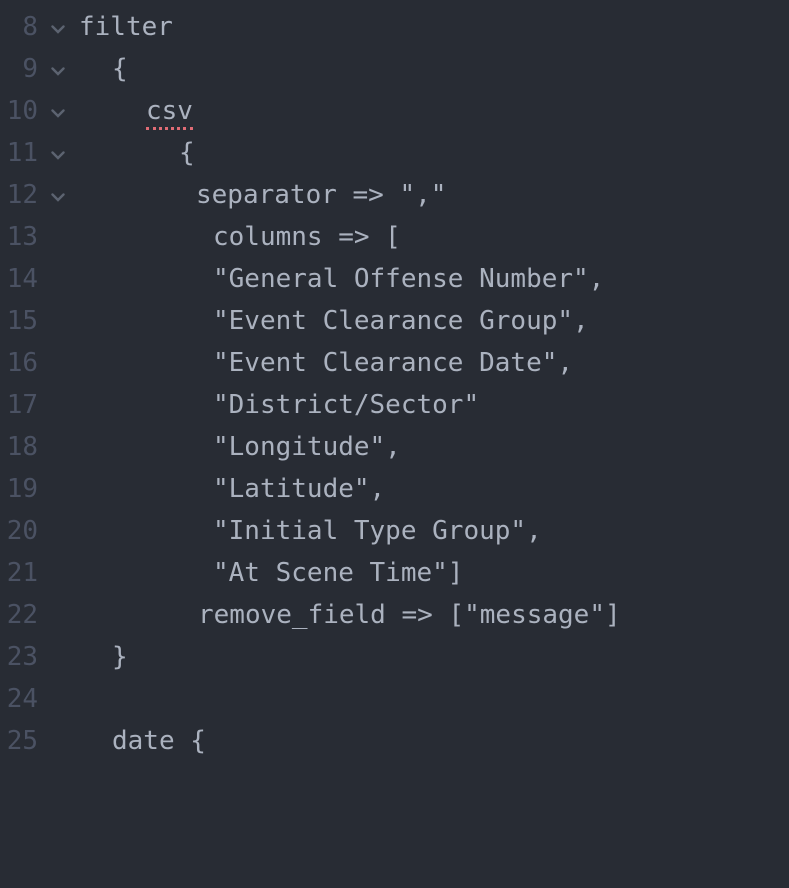  I want to click on code-line: 13 columns => [, so click(394, 237).